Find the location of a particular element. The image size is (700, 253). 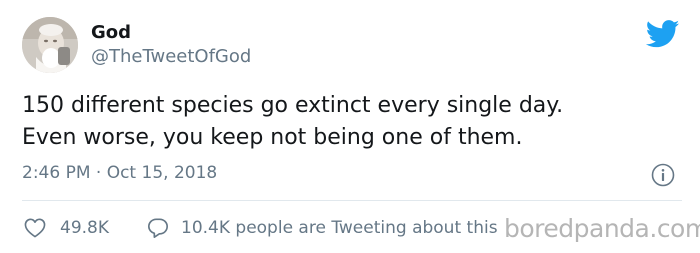

heart-icon is located at coordinates (35, 228).